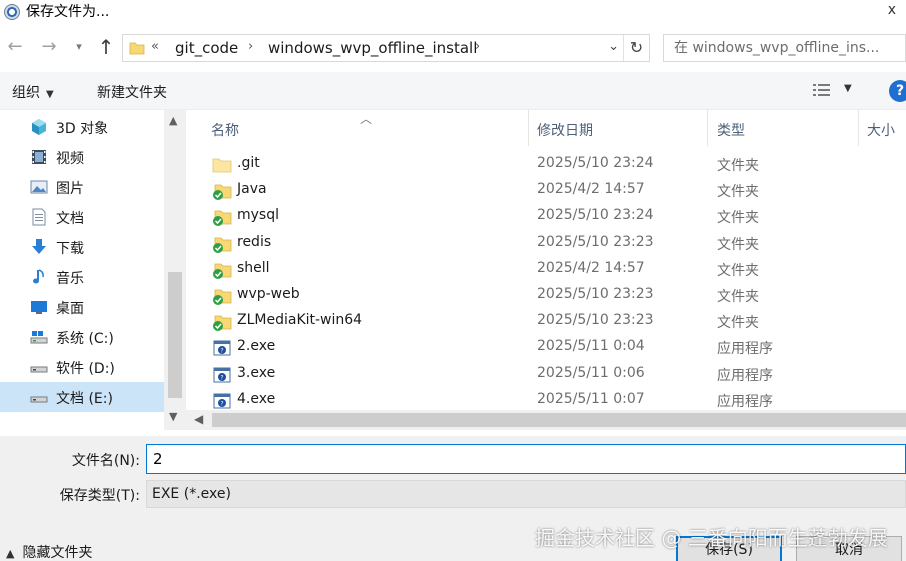 The image size is (906, 561). Describe the element at coordinates (248, 163) in the screenshot. I see `file-name: .git` at that location.